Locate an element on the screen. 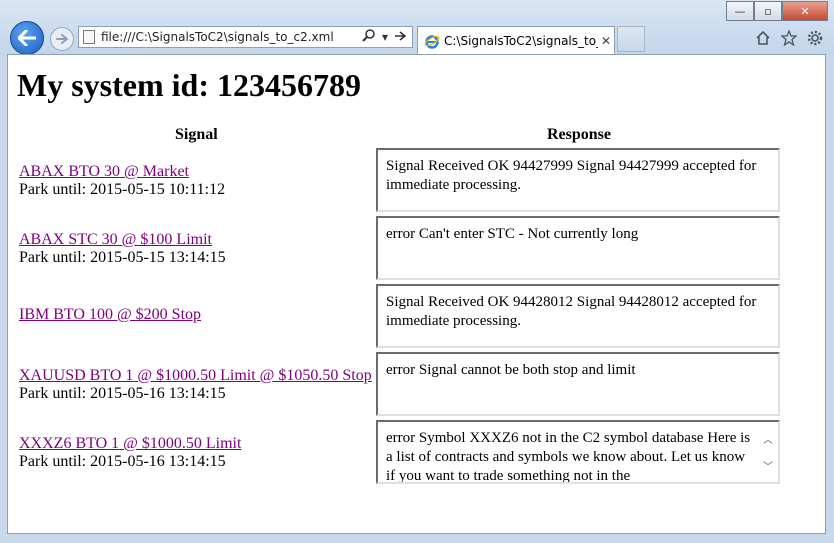 The image size is (834, 543). go-arrow-icon is located at coordinates (400, 37).